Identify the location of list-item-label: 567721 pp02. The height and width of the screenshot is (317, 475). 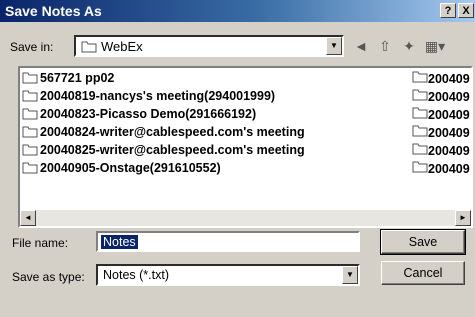
(77, 78).